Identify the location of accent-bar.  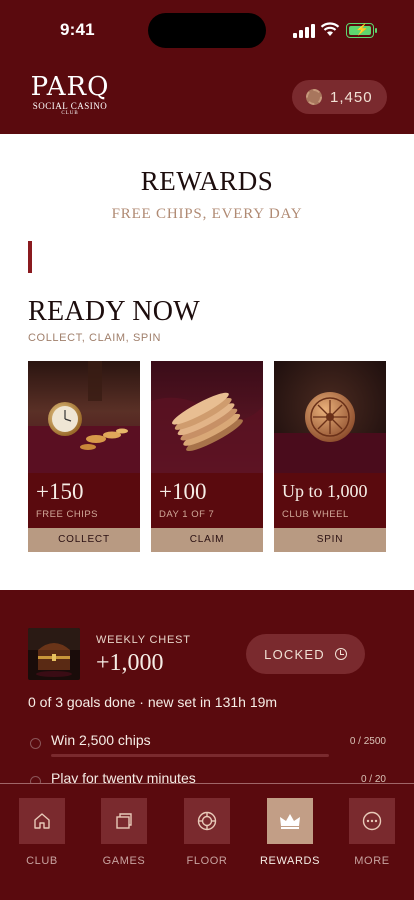
(30, 257).